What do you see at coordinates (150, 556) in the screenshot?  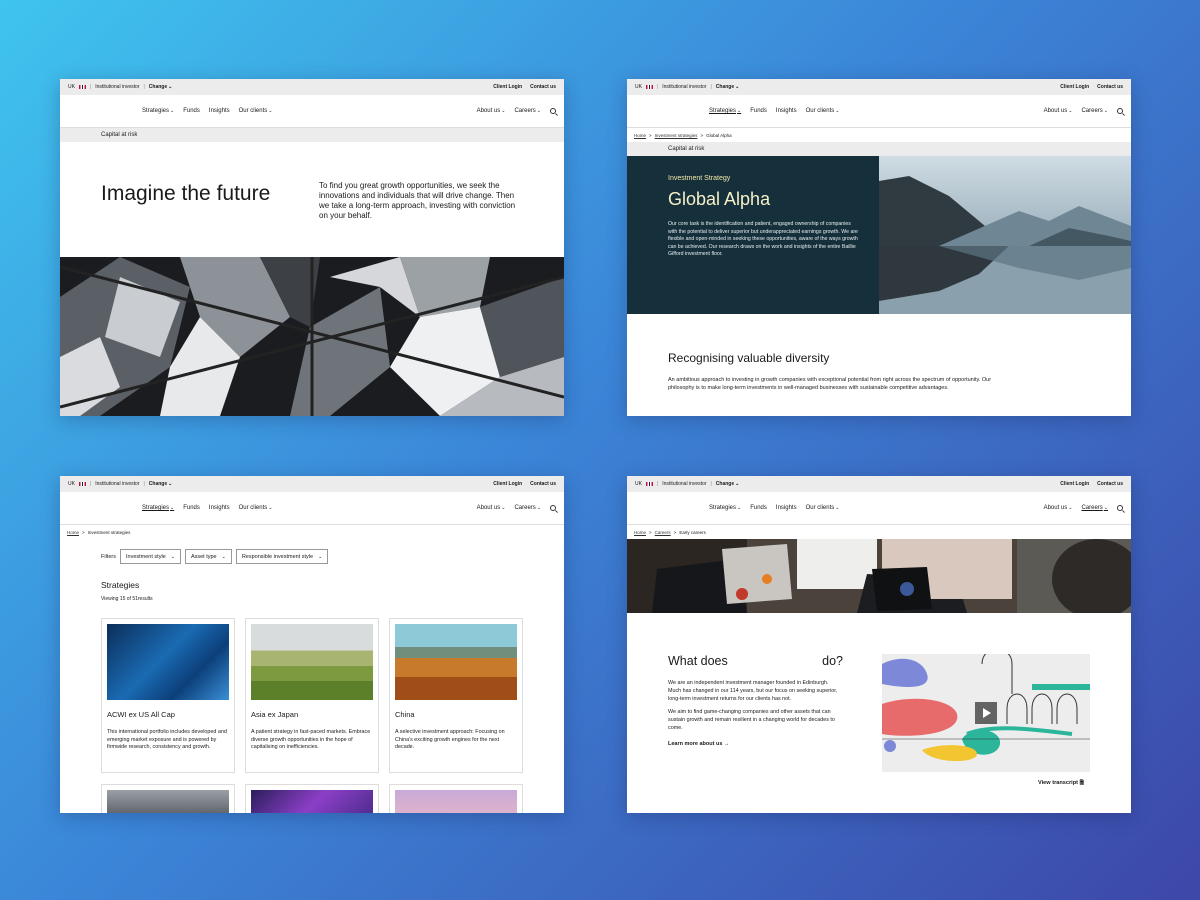 I see `filter-investment-style: Investment style ⌄` at bounding box center [150, 556].